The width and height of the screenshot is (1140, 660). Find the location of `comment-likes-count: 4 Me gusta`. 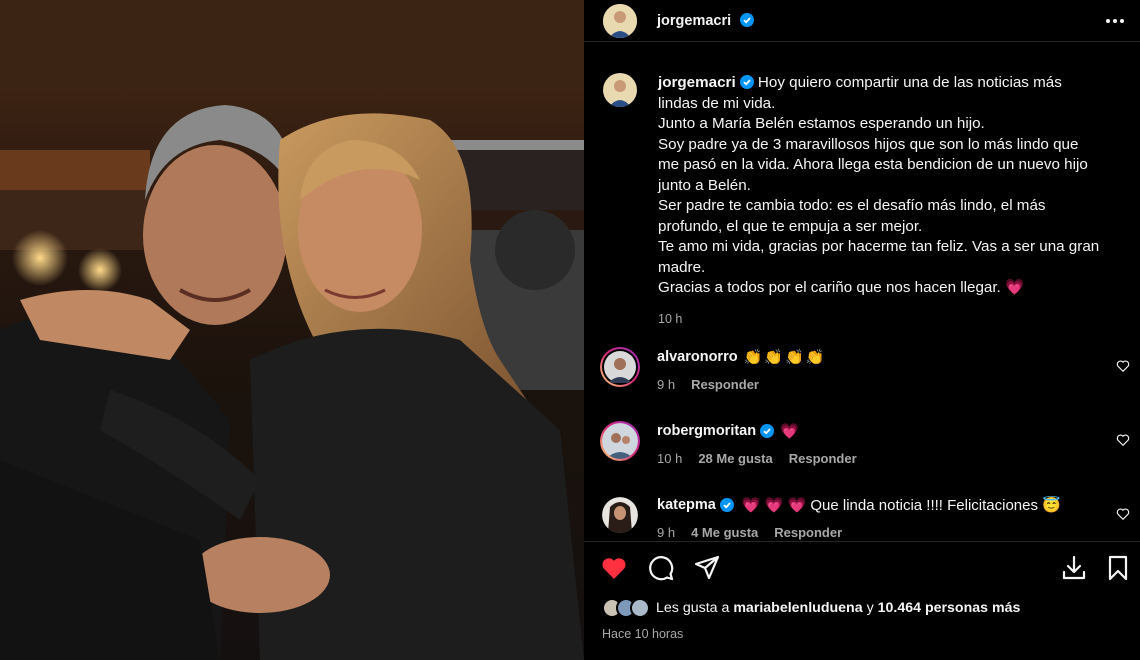

comment-likes-count: 4 Me gusta is located at coordinates (724, 532).